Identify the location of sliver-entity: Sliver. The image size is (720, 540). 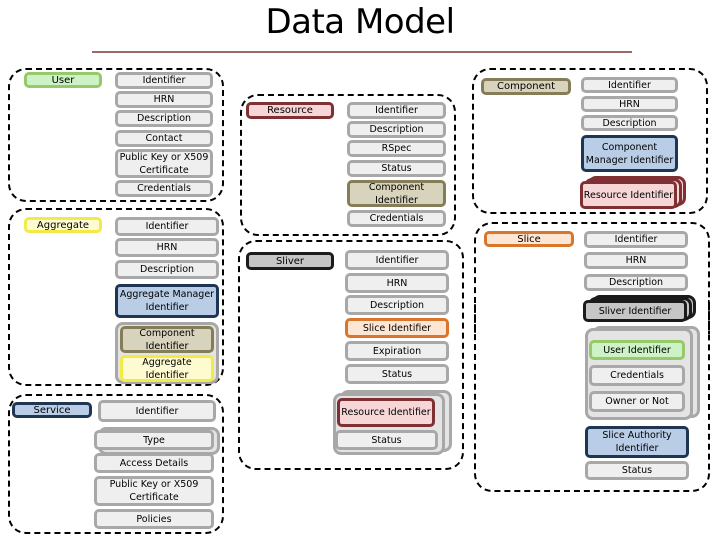
(290, 261).